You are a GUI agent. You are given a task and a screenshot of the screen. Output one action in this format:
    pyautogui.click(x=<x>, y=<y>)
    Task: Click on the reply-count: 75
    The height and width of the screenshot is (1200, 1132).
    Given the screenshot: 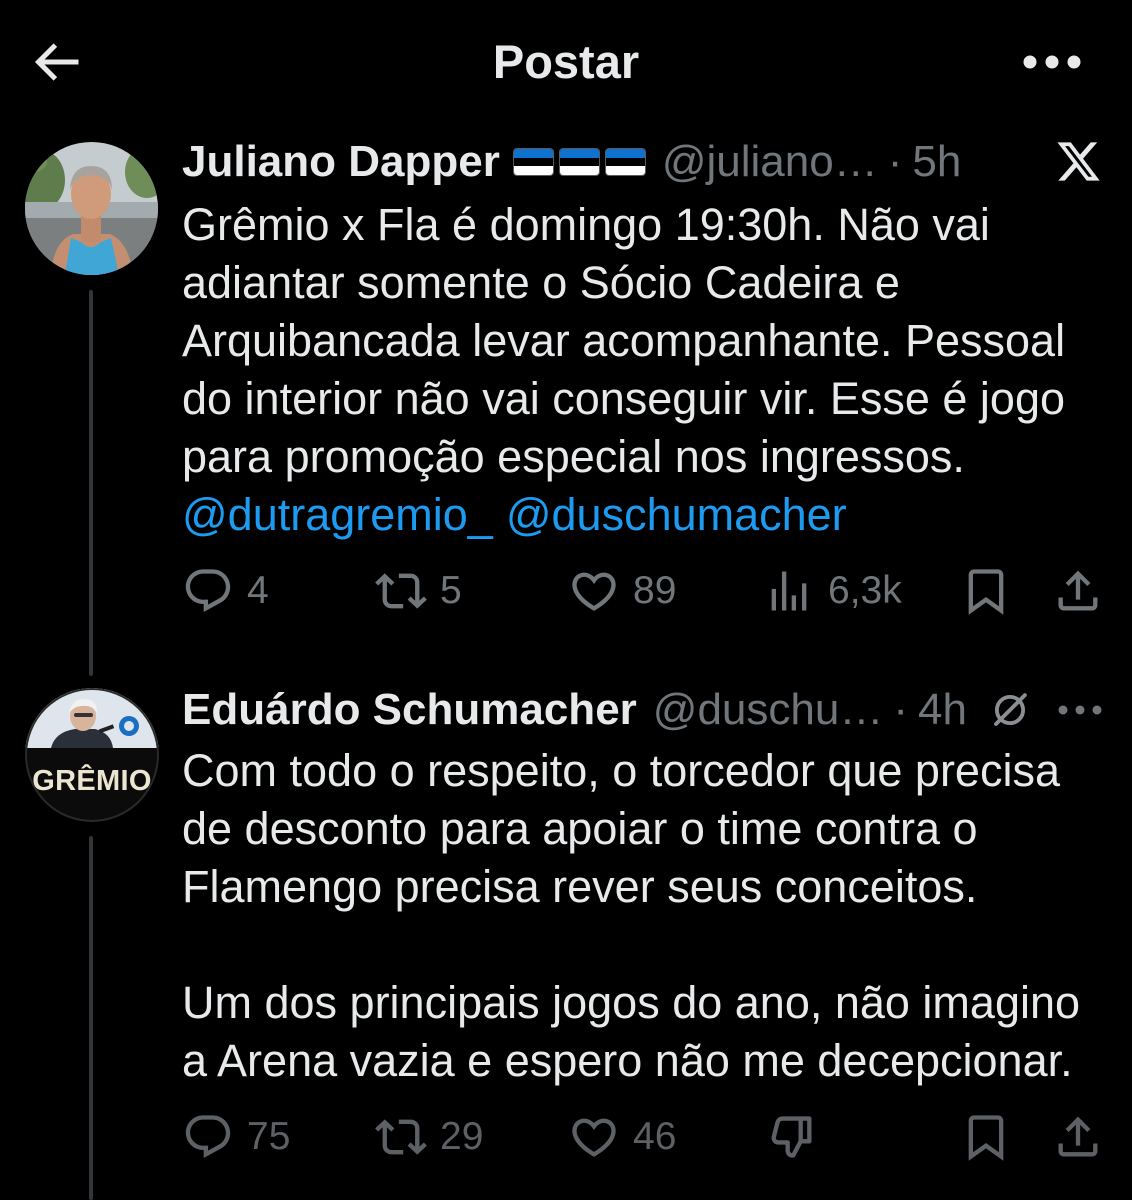 What is the action you would take?
    pyautogui.click(x=269, y=1136)
    